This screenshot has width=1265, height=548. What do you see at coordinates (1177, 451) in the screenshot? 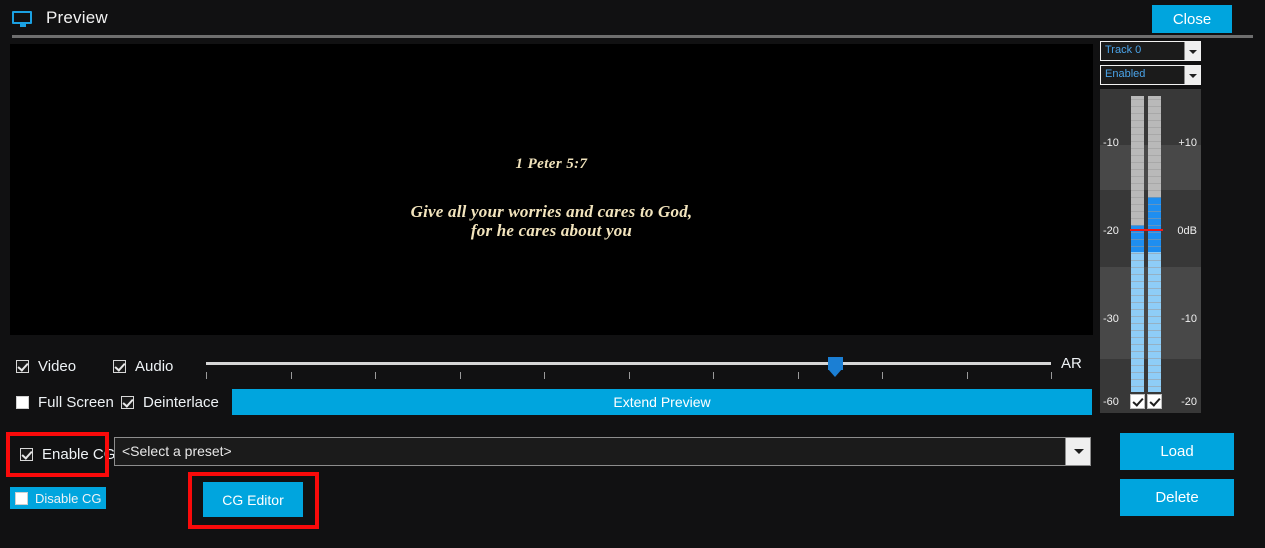
I see `load-button: Load` at bounding box center [1177, 451].